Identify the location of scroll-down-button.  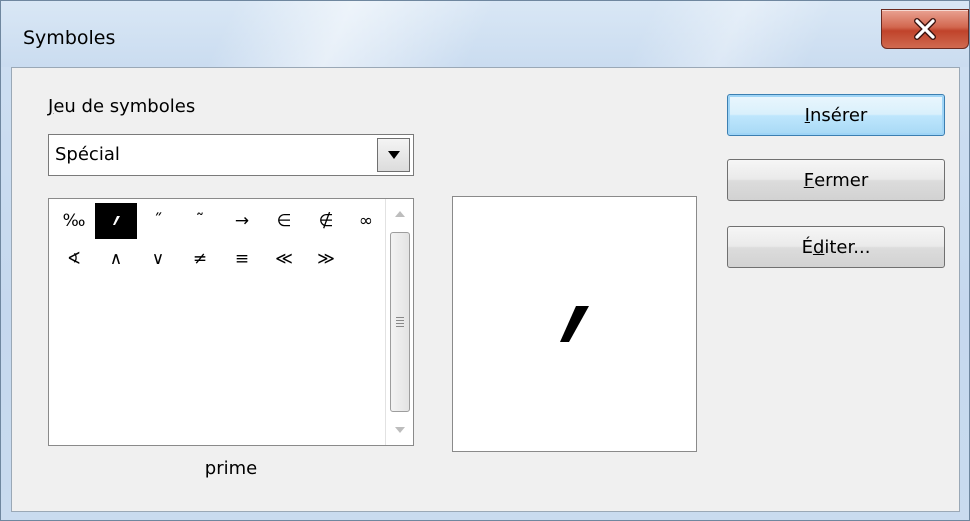
(399, 430).